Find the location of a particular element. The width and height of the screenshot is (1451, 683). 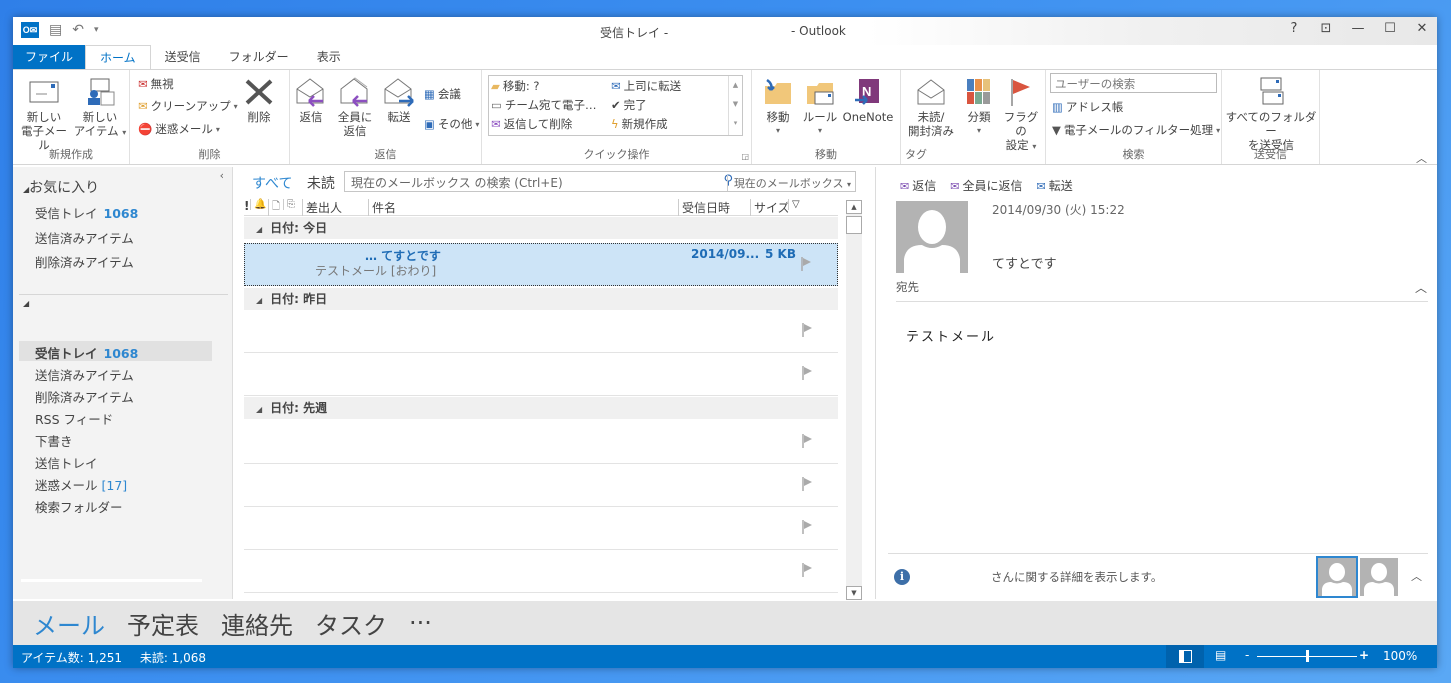

tab-folder: フォルダー is located at coordinates (259, 57).